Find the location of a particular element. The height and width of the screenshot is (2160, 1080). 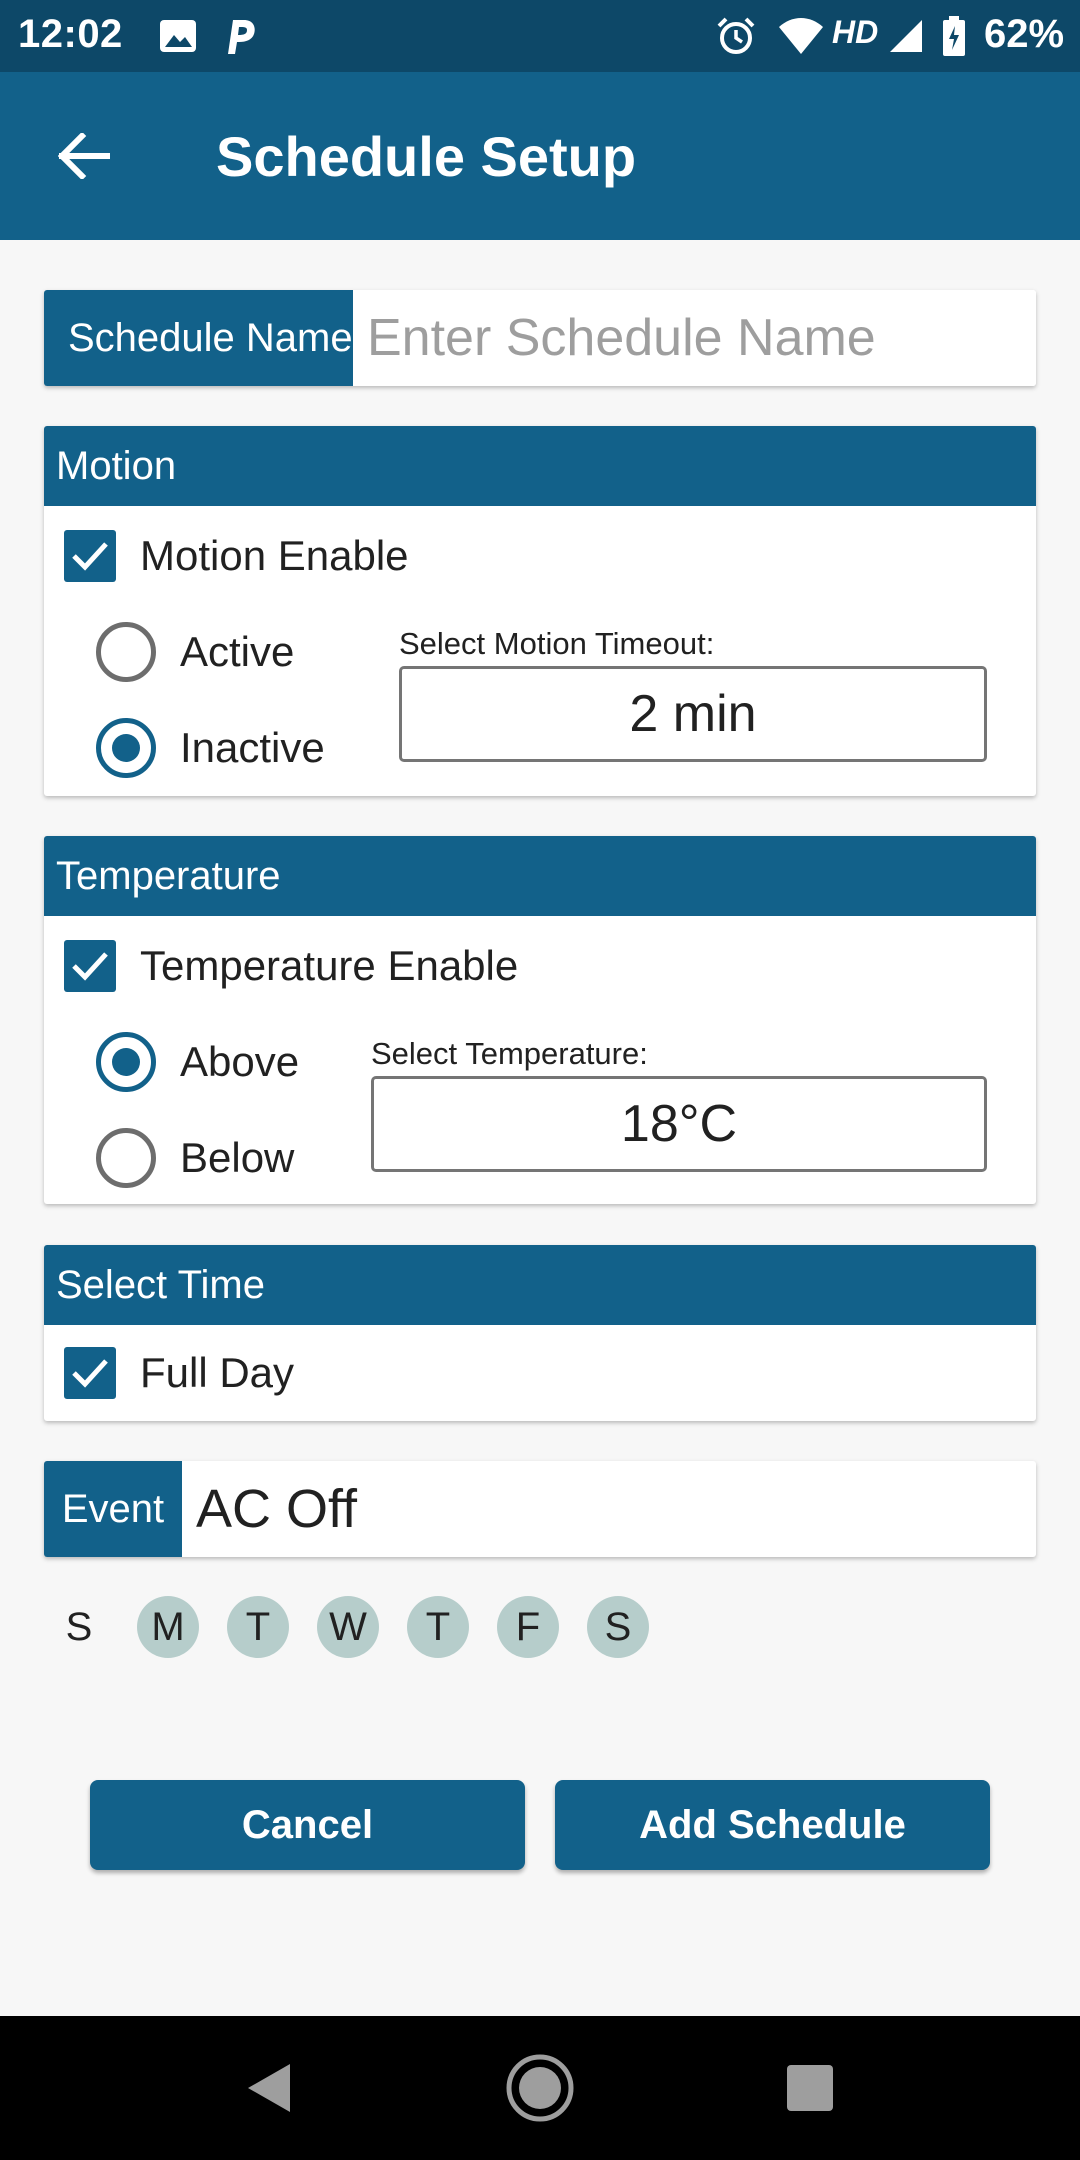

motion-enable-label: Motion Enable is located at coordinates (274, 555).